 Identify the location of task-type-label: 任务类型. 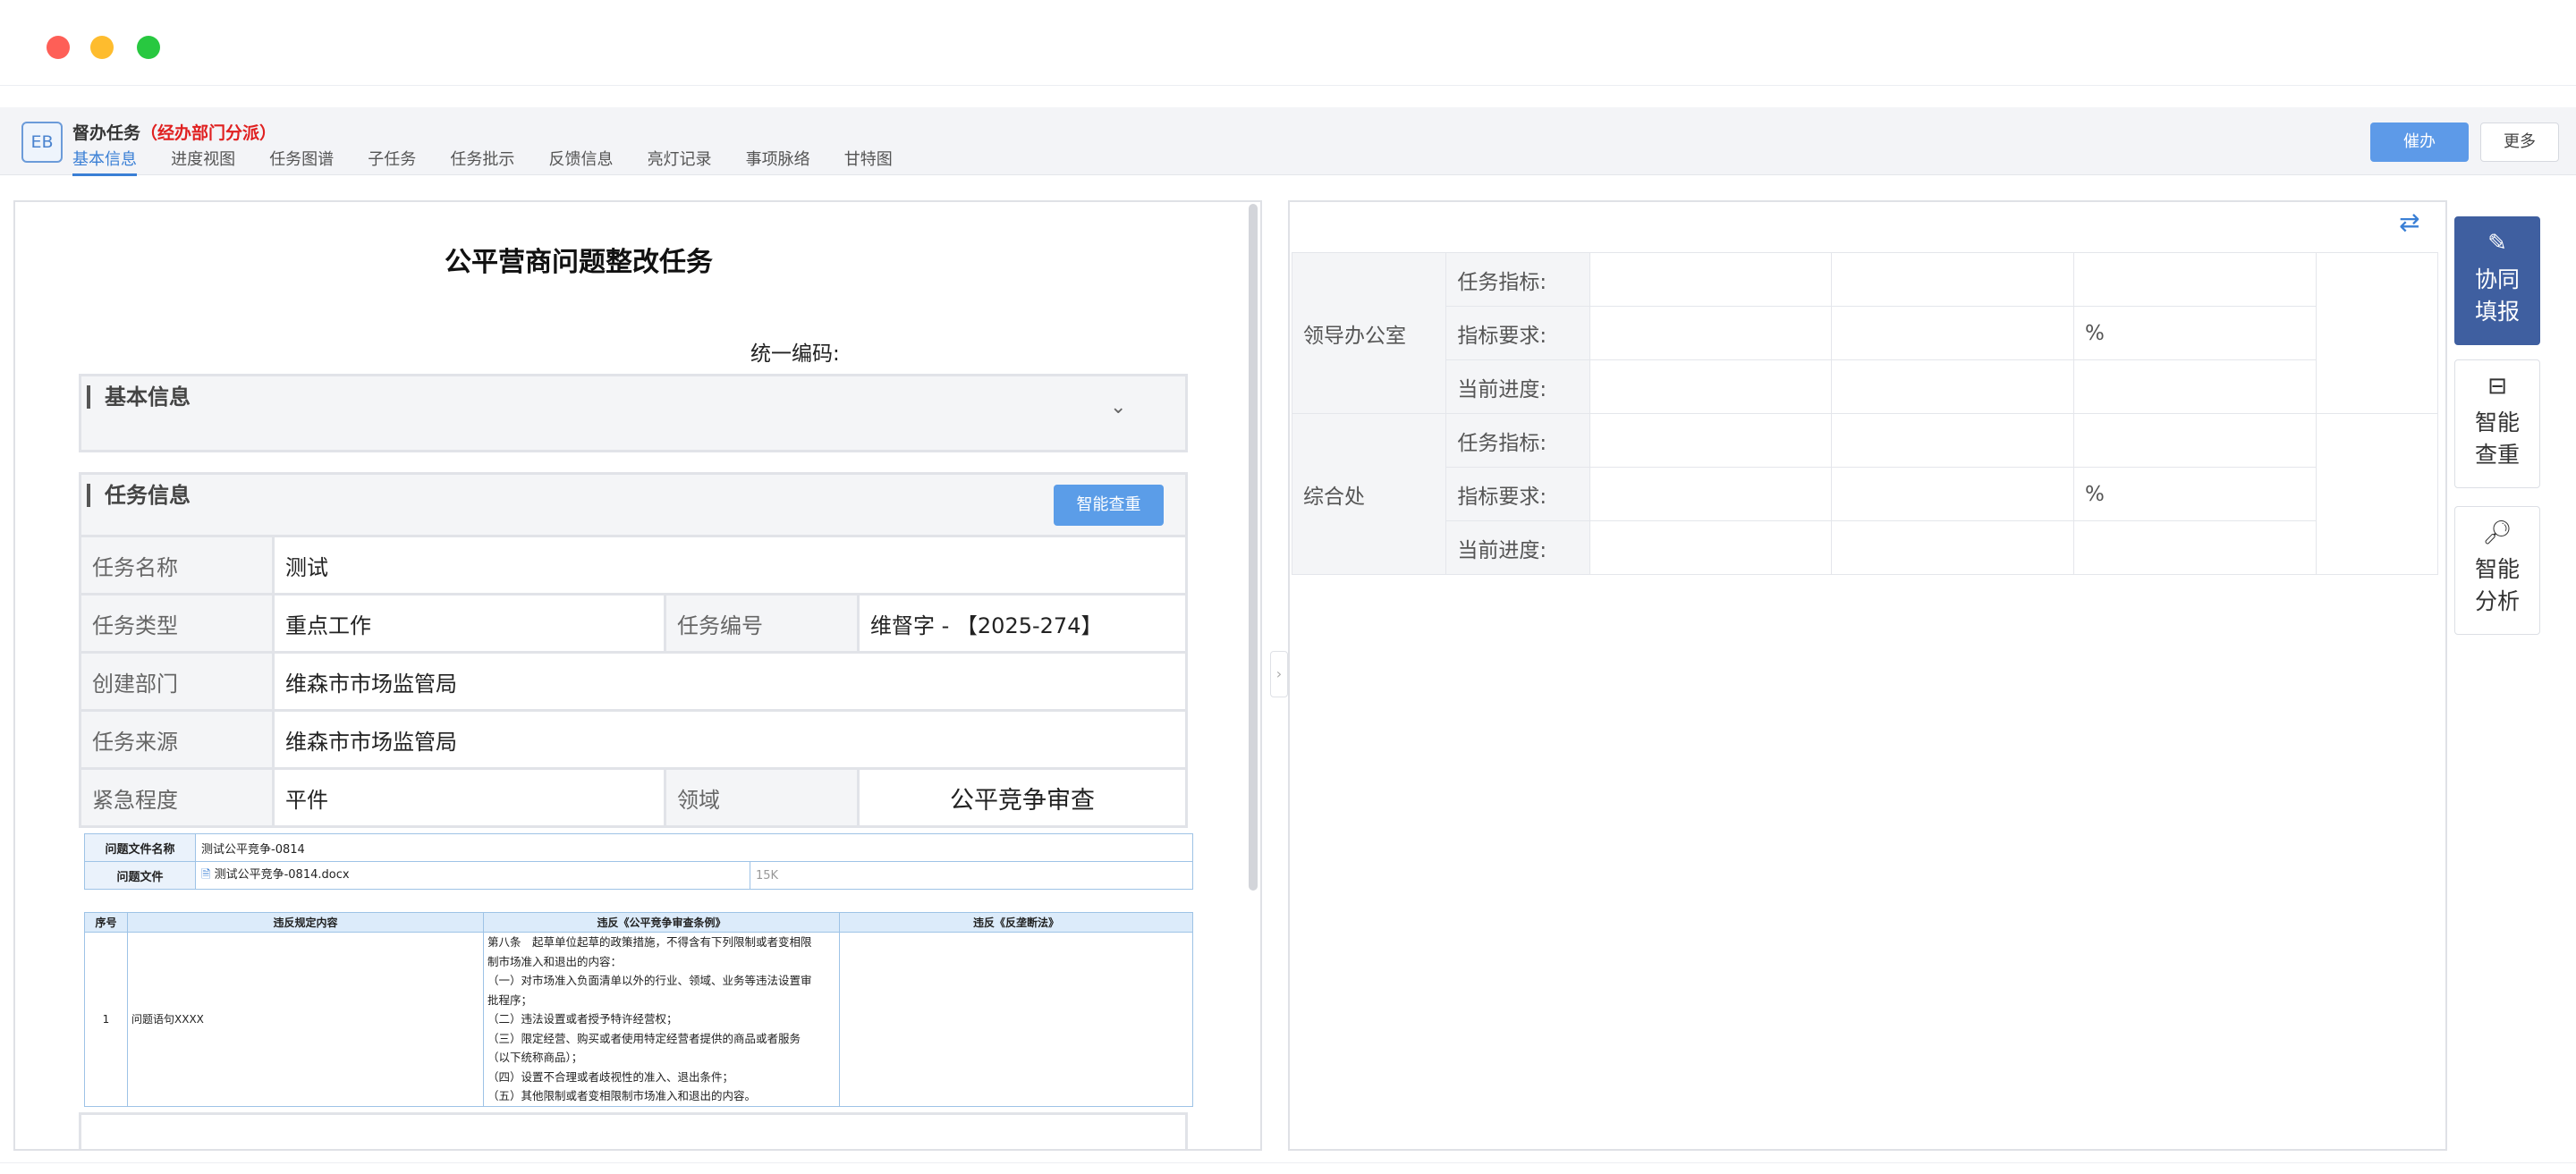
(177, 623).